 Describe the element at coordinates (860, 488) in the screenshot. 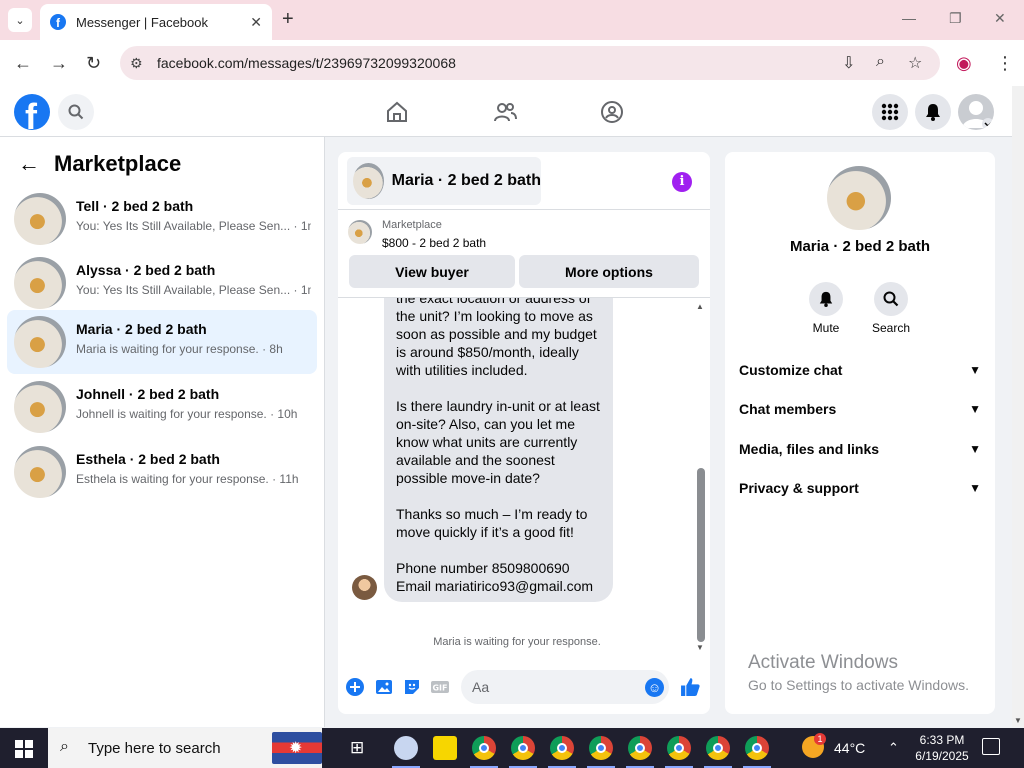

I see `privacy-support-section: Privacy & support ▼` at that location.